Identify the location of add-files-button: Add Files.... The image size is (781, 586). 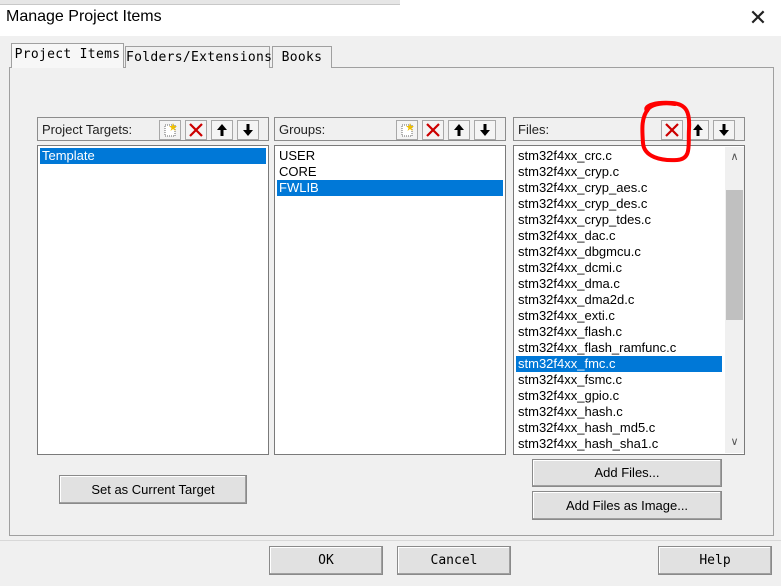
(627, 473).